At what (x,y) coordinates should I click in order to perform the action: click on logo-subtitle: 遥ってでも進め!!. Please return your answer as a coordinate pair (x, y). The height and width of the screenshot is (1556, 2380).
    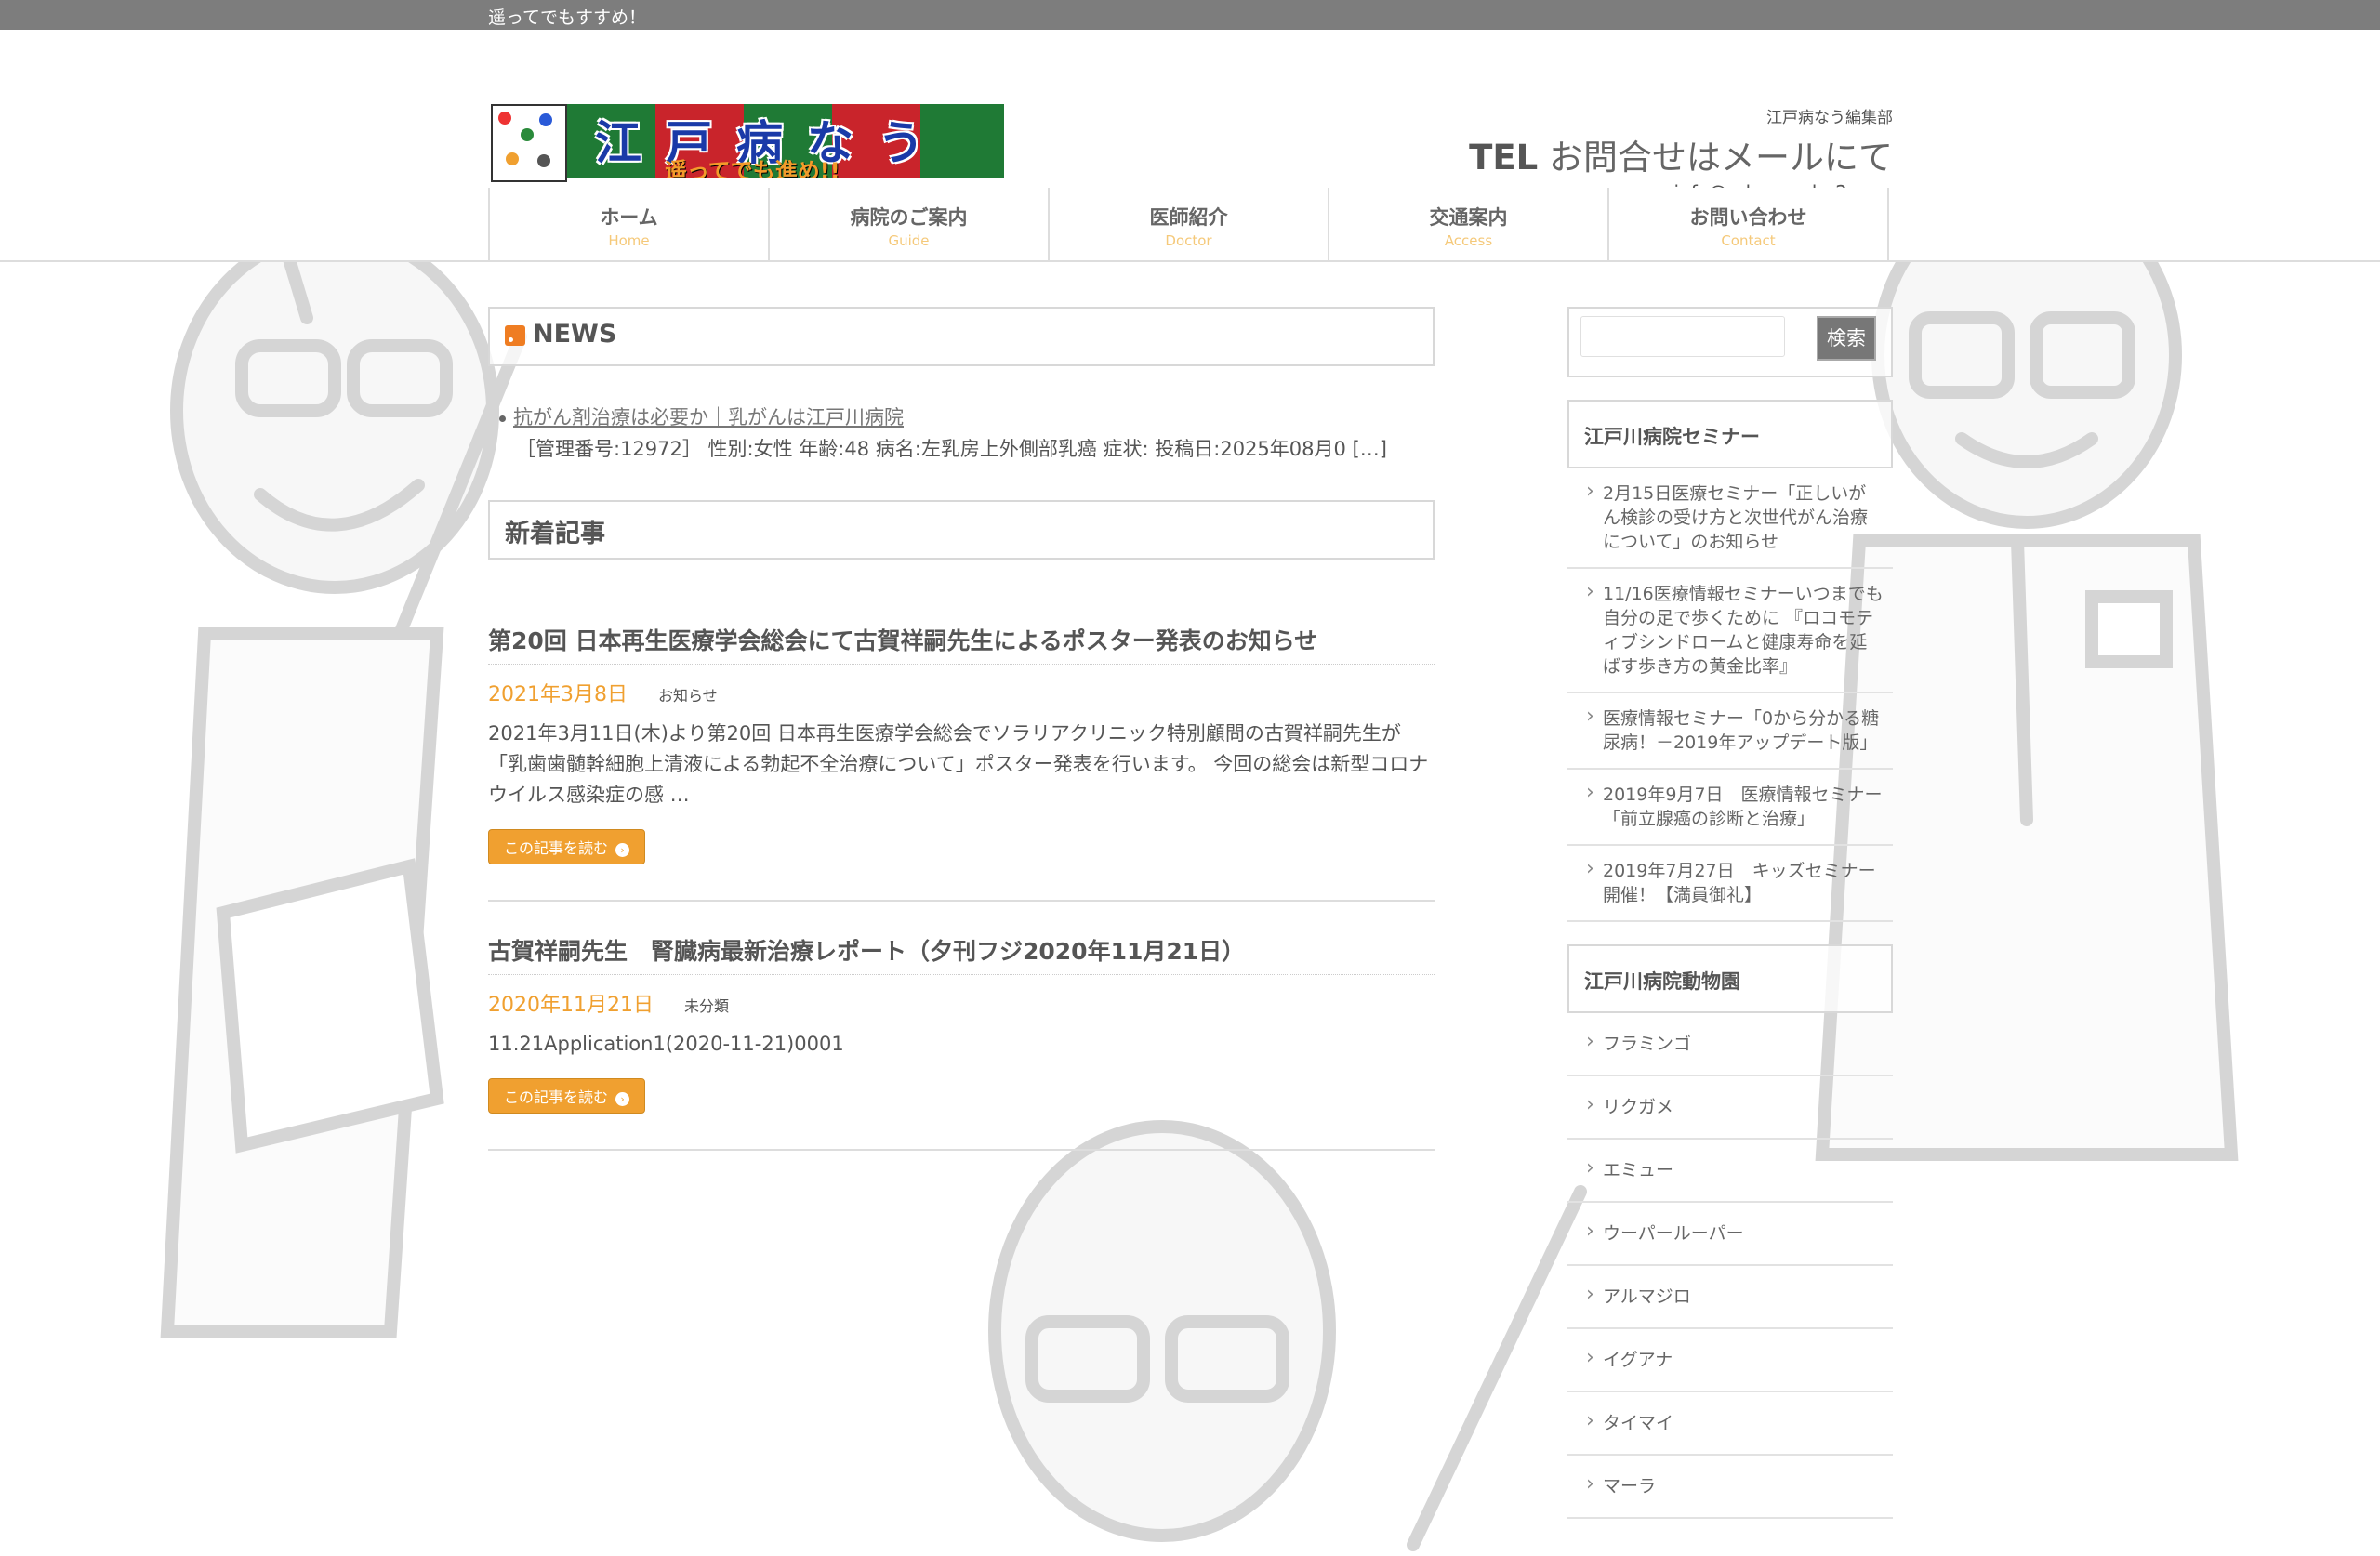
    Looking at the image, I should click on (752, 168).